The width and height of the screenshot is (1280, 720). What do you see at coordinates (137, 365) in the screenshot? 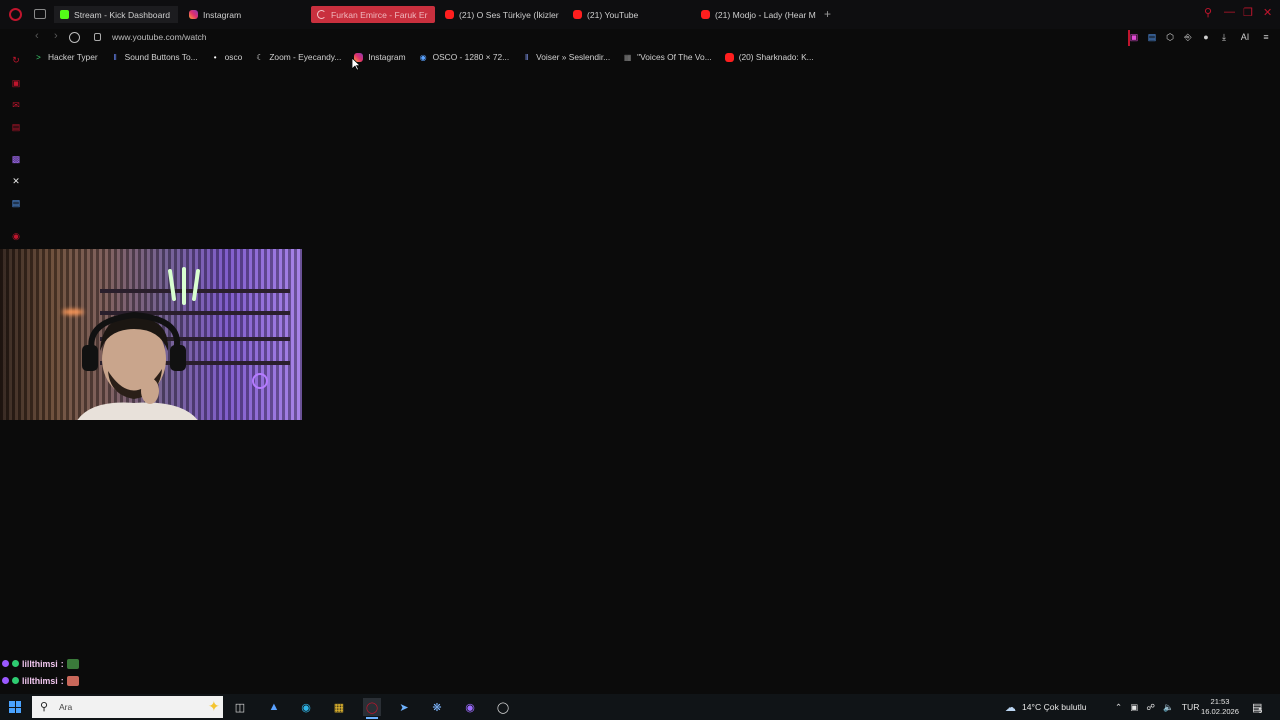
I see `streamer-silhouette` at bounding box center [137, 365].